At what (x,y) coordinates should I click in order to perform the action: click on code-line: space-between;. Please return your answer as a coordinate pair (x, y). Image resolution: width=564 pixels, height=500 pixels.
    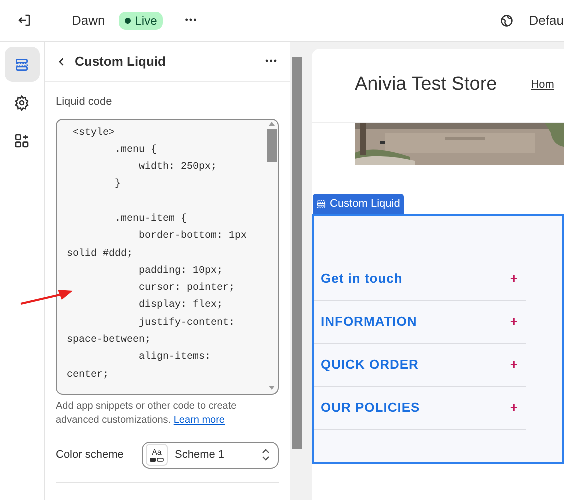
    Looking at the image, I should click on (109, 341).